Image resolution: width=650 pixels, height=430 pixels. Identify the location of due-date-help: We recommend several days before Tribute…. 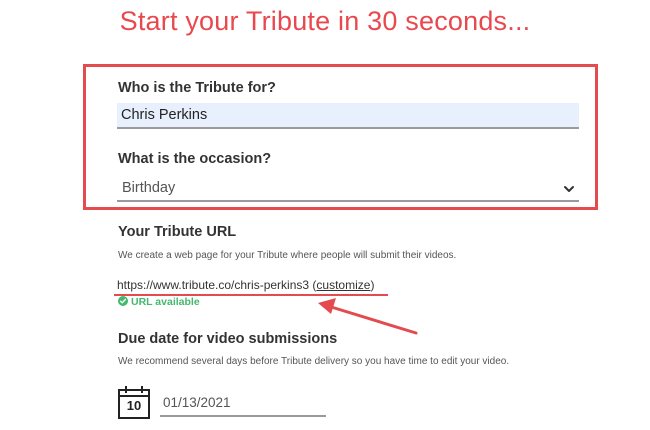
(314, 361).